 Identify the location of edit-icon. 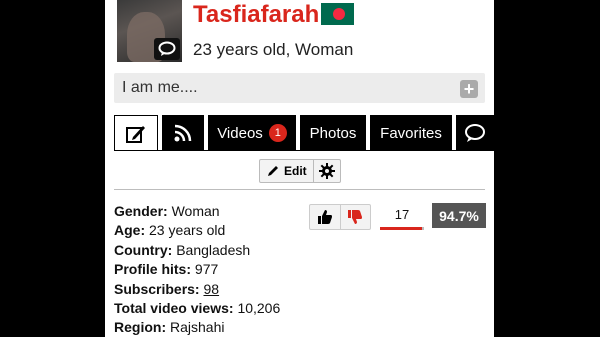
(135, 134).